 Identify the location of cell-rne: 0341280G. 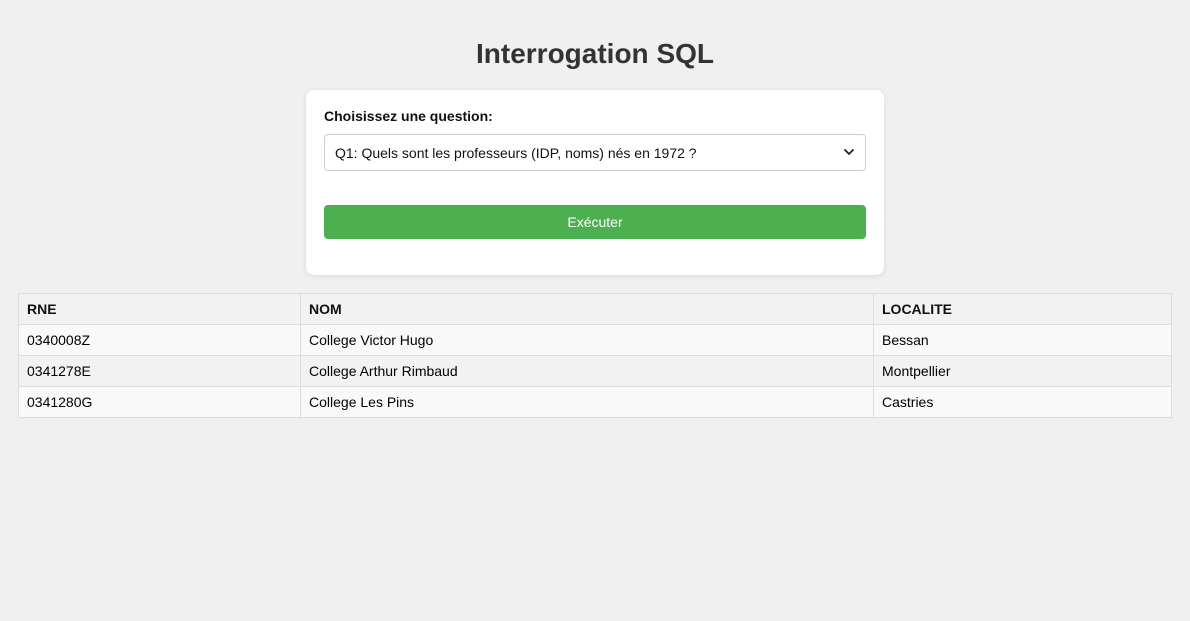
(159, 402).